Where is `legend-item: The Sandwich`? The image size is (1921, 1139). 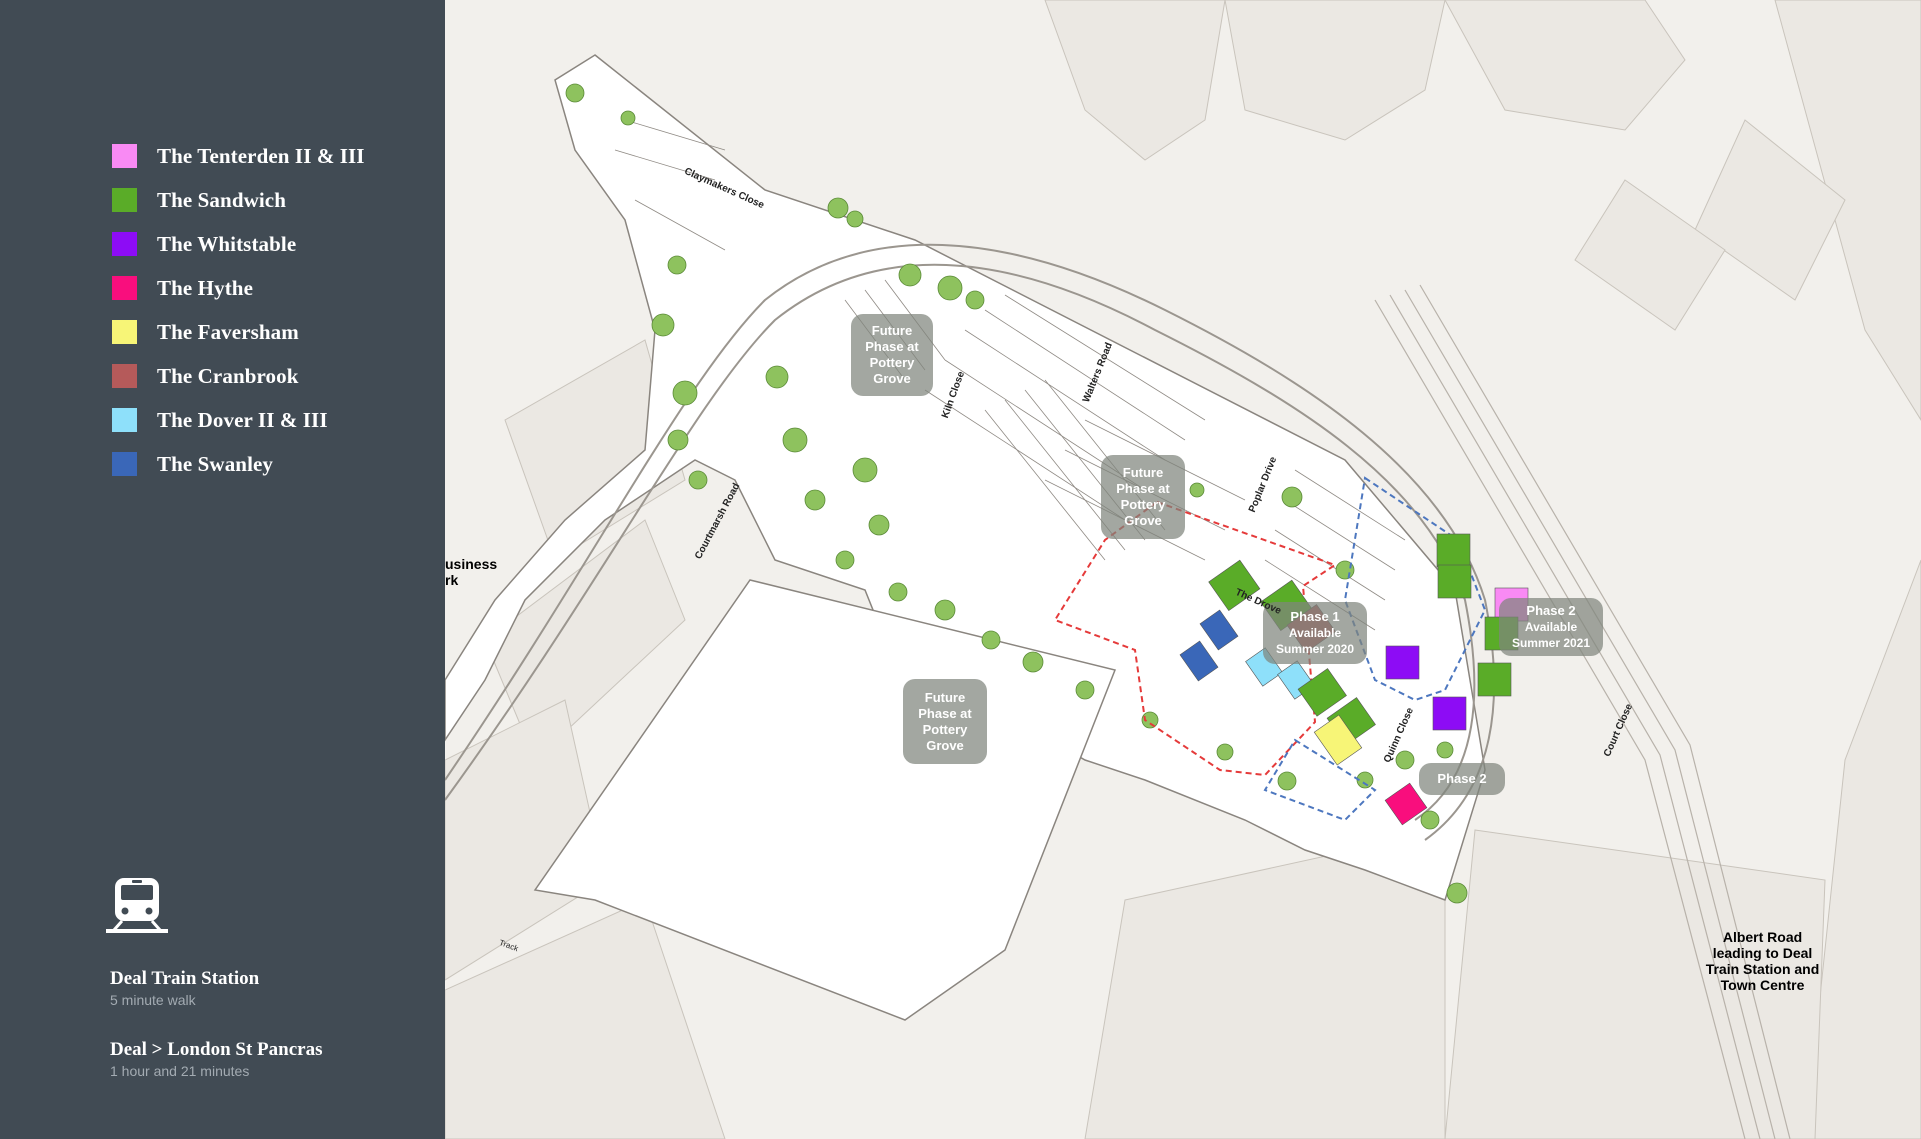
legend-item: The Sandwich is located at coordinates (238, 200).